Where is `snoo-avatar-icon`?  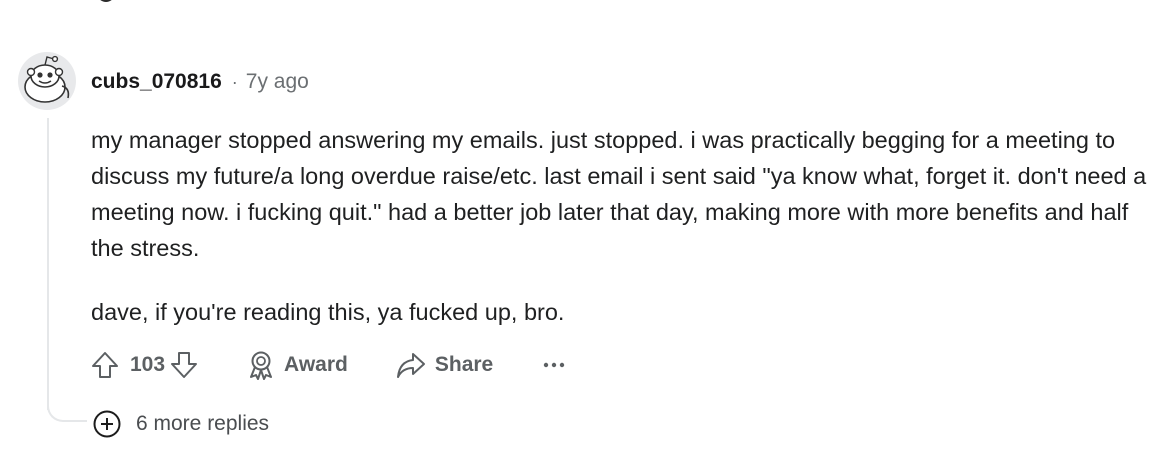
snoo-avatar-icon is located at coordinates (47, 79).